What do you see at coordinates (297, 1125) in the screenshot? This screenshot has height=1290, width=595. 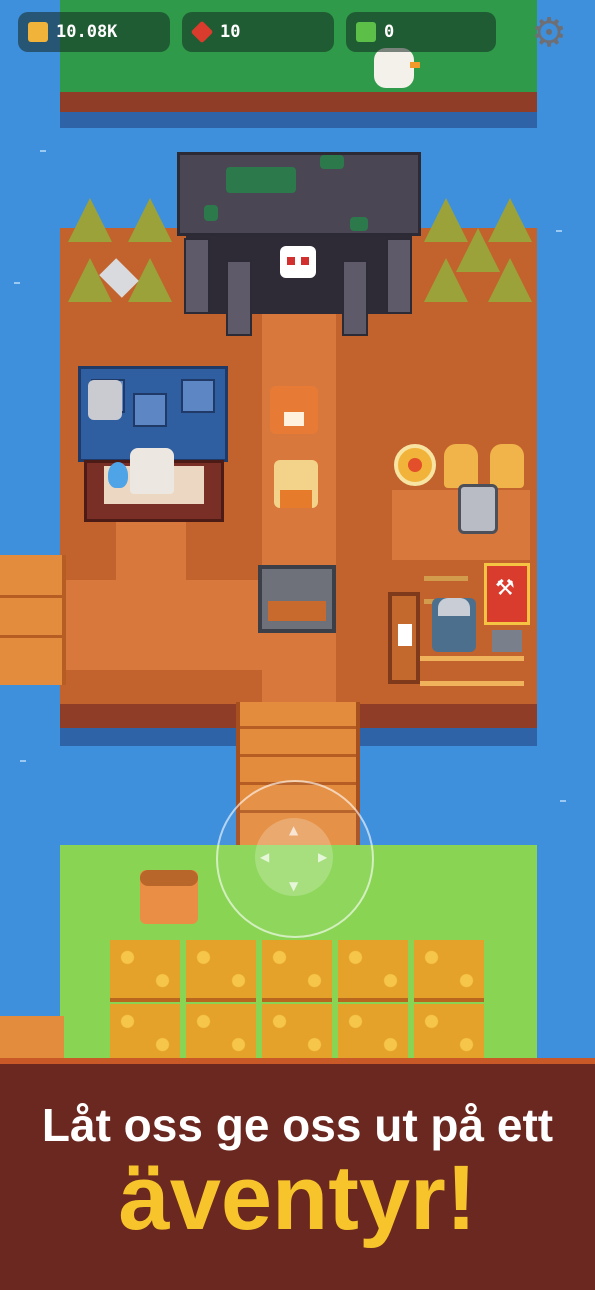 I see `caption-line-1: Låt oss ge oss ut på ett` at bounding box center [297, 1125].